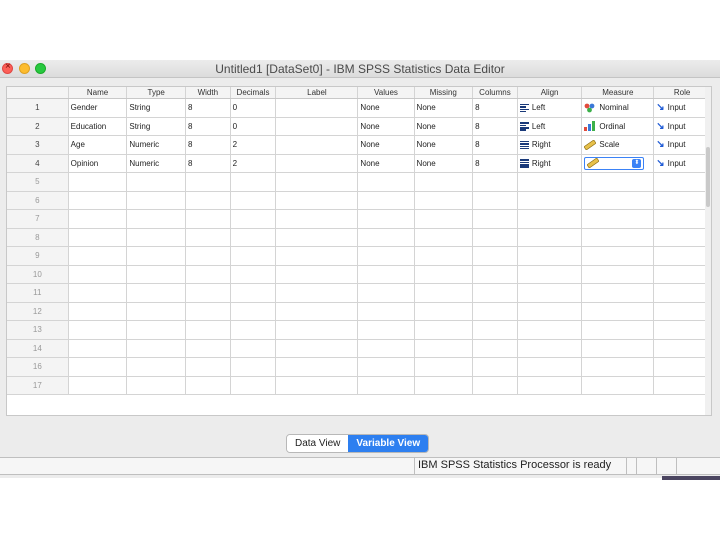 This screenshot has width=720, height=540. I want to click on cell-name: Age, so click(98, 145).